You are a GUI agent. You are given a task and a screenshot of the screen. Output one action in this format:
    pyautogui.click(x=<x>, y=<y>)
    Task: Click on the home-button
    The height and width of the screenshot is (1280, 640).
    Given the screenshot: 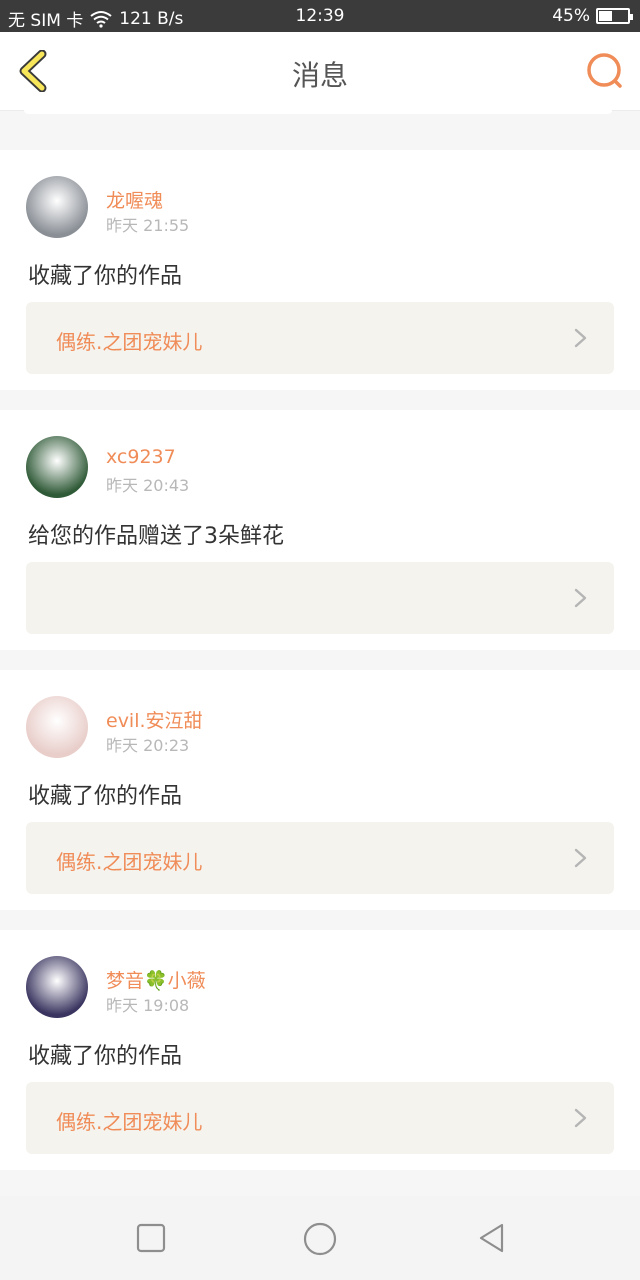 What is the action you would take?
    pyautogui.click(x=319, y=1238)
    